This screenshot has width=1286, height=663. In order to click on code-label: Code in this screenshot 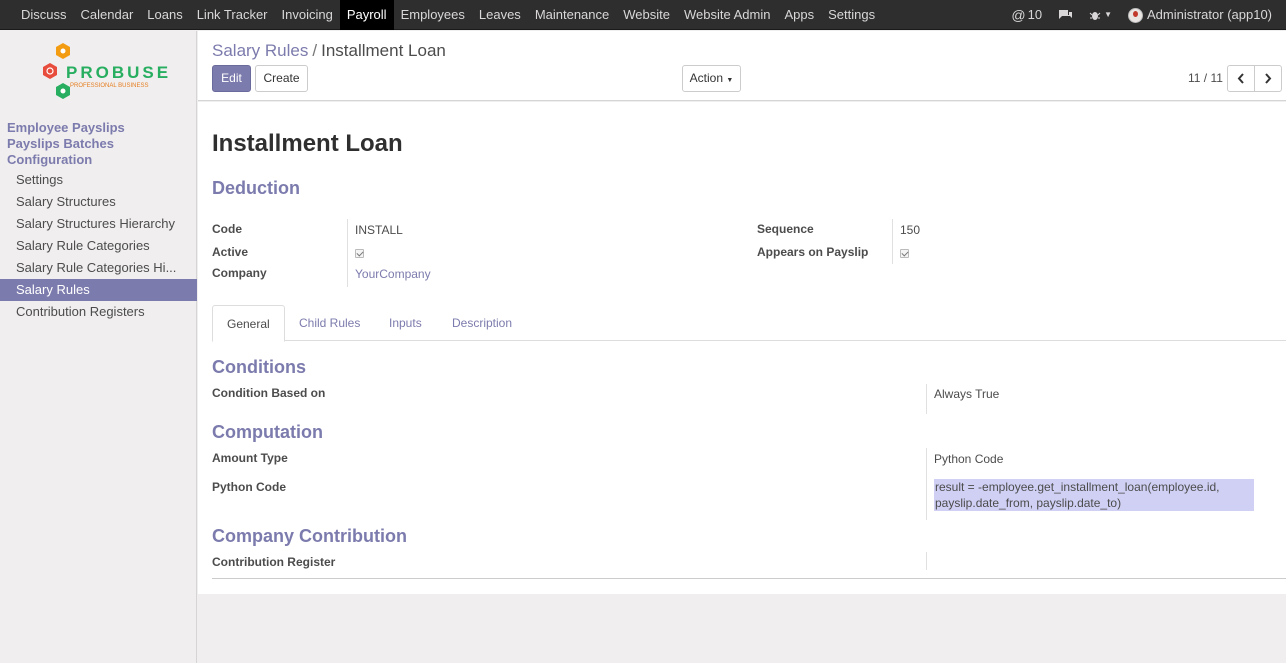, I will do `click(227, 229)`.